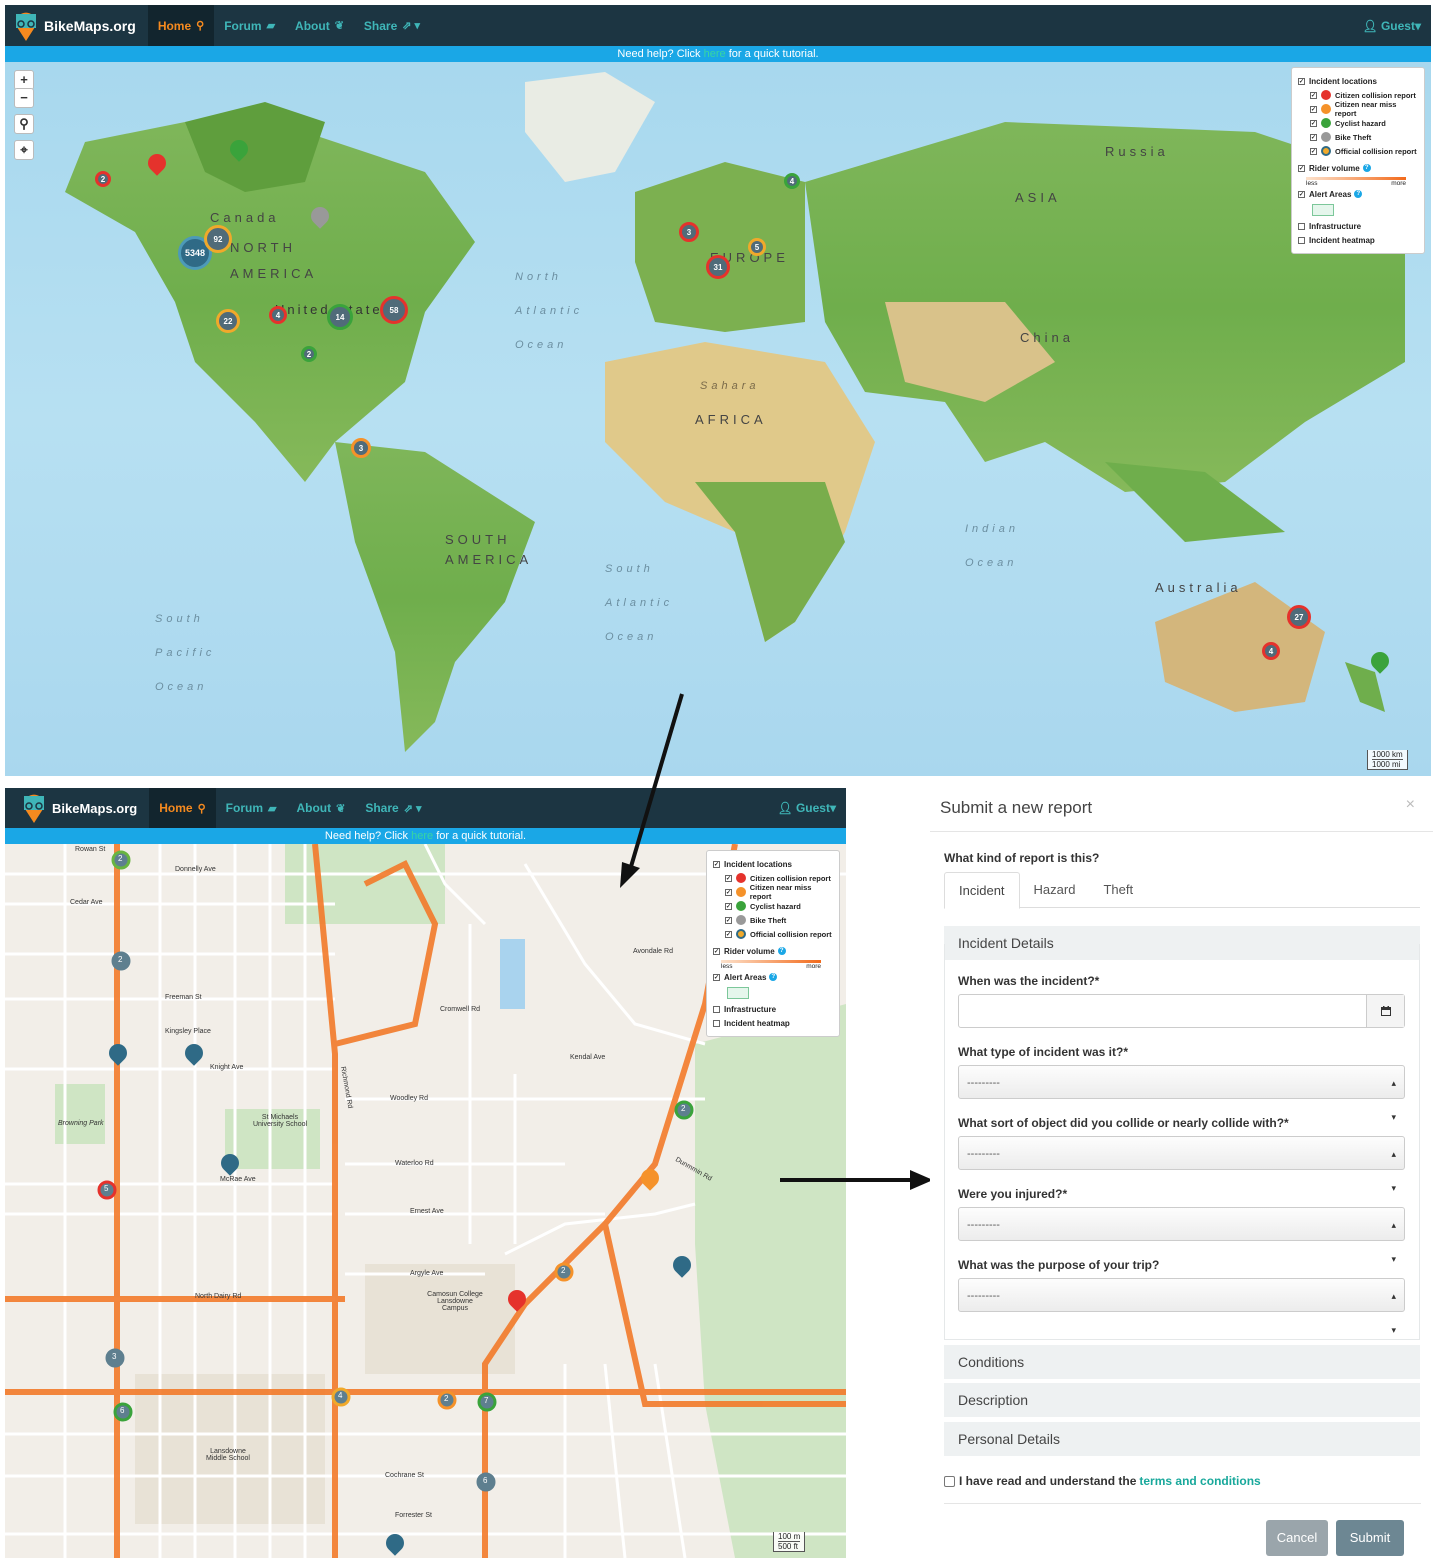  What do you see at coordinates (340, 317) in the screenshot?
I see `cluster-marker: 14` at bounding box center [340, 317].